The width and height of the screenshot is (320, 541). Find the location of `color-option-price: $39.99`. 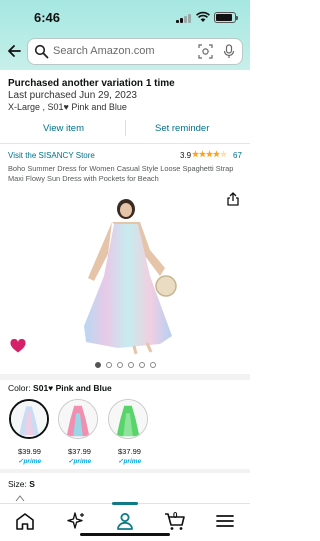

color-option-price: $39.99 is located at coordinates (29, 451).